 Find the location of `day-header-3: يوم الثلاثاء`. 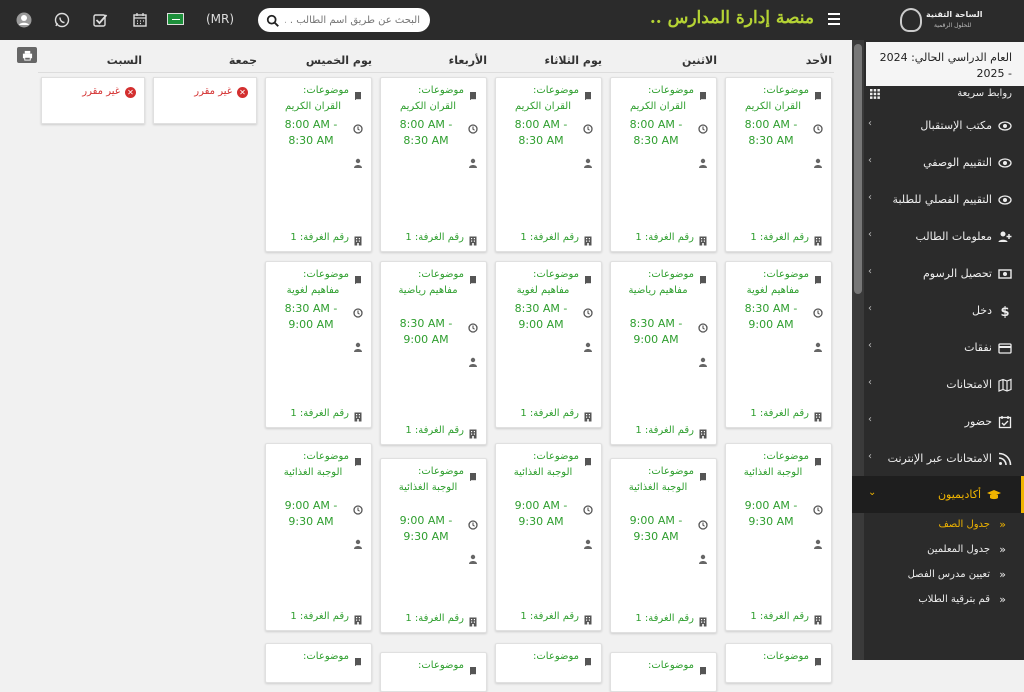

day-header-3: يوم الثلاثاء is located at coordinates (573, 60).